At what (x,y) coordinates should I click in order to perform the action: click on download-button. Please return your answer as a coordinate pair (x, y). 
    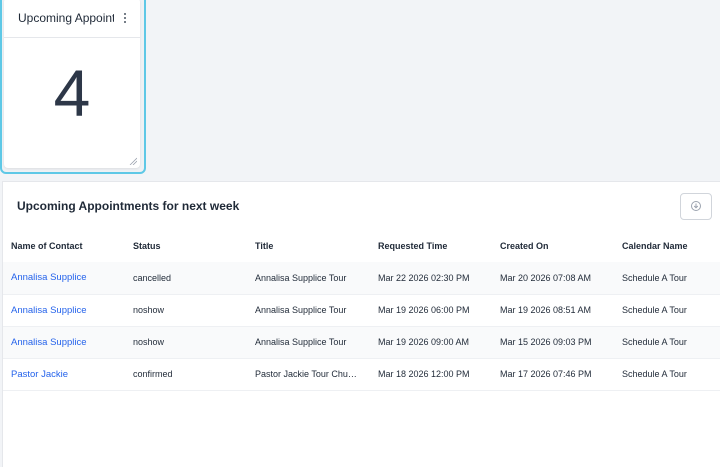
    Looking at the image, I should click on (696, 206).